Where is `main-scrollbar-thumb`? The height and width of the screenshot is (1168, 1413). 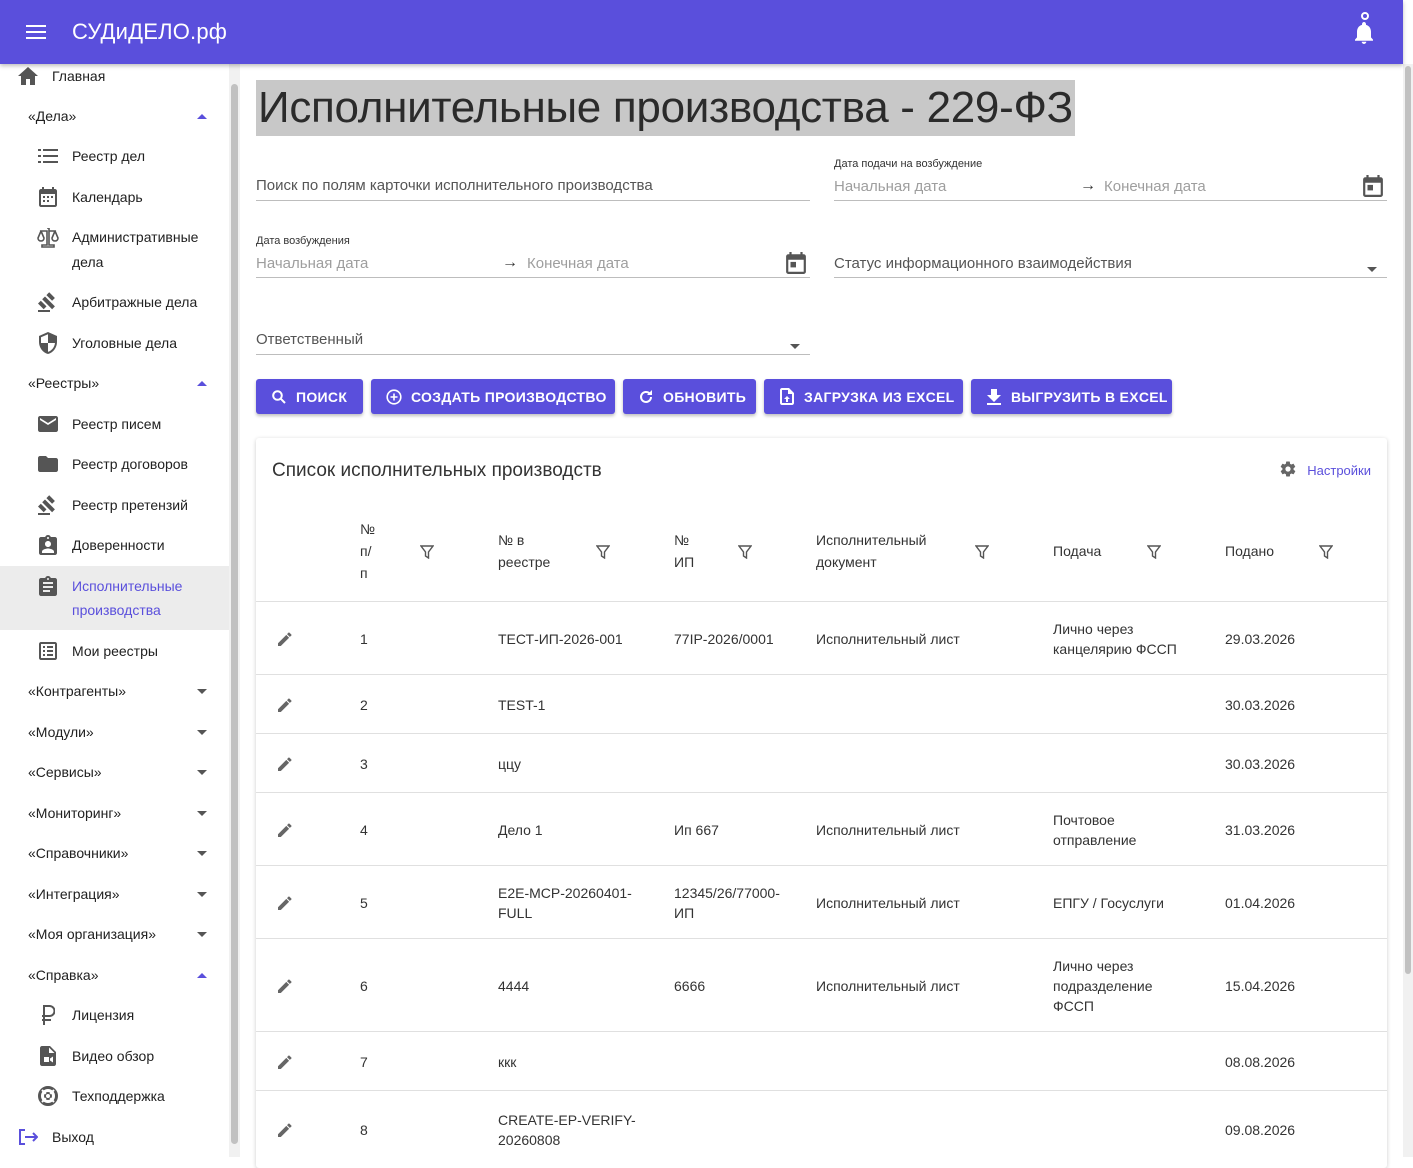 main-scrollbar-thumb is located at coordinates (1408, 520).